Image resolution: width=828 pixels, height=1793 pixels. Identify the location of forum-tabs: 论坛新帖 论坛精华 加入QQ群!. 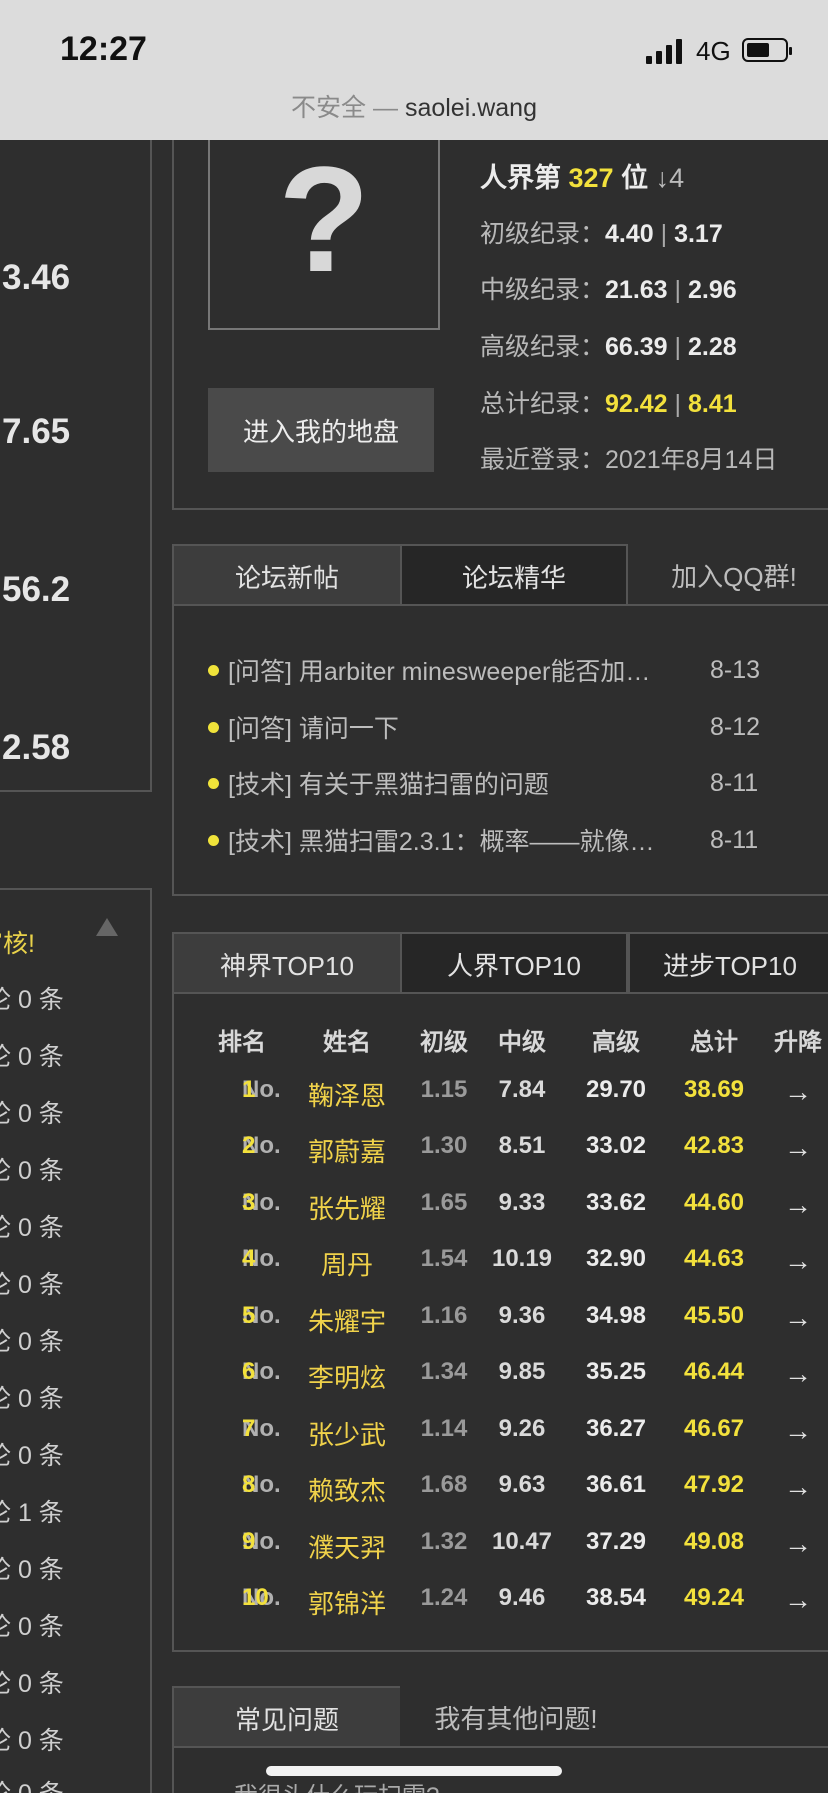
(500, 575).